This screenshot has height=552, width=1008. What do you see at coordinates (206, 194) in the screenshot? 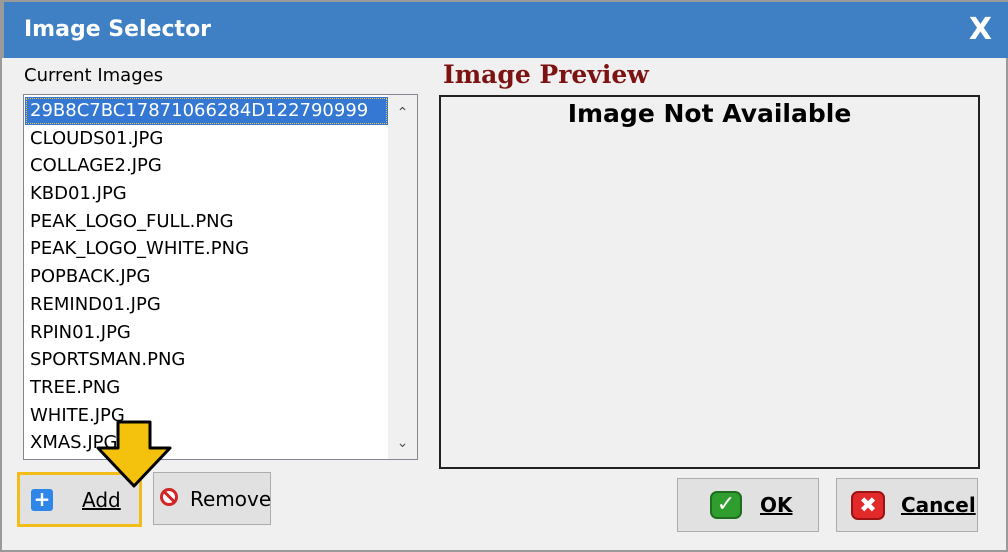
I see `list-item: KBD01.JPG` at bounding box center [206, 194].